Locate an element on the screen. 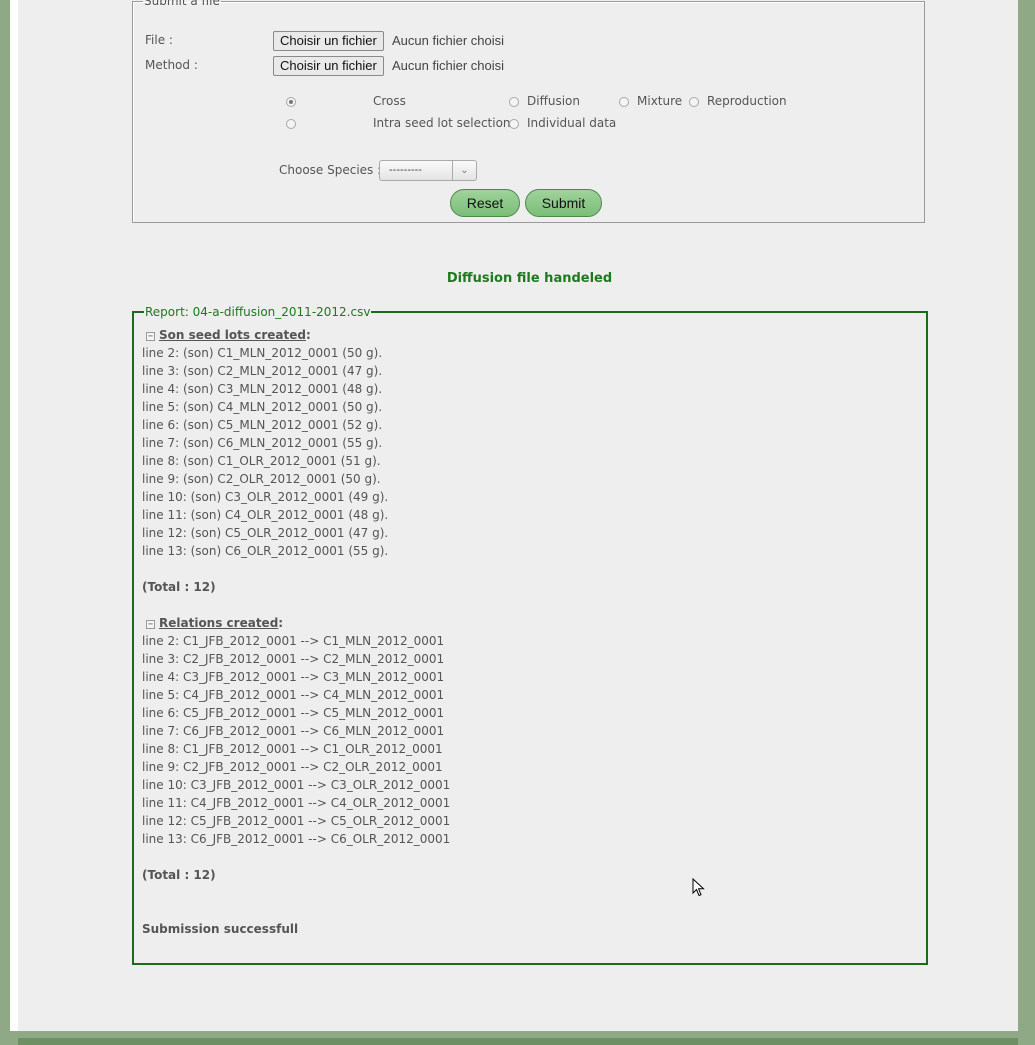 This screenshot has height=1045, width=1035. son-total: (Total : 12) is located at coordinates (179, 587).